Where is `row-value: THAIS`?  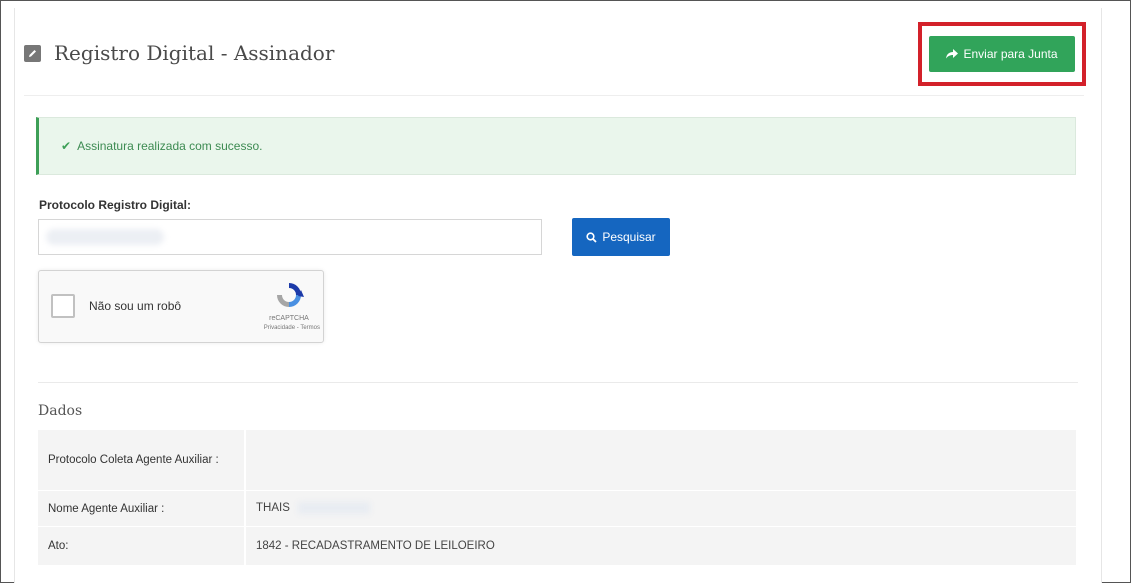 row-value: THAIS is located at coordinates (273, 508).